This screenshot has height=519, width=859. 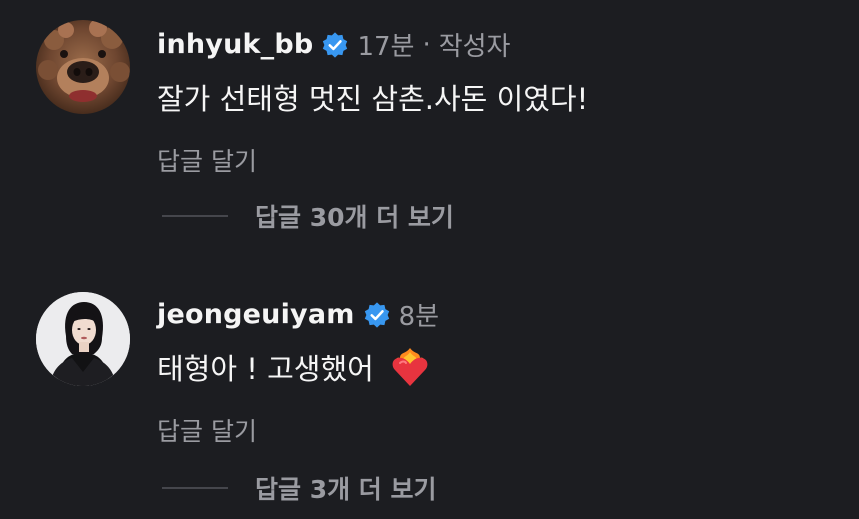 I want to click on view-more-replies-label: 답글 30개 더 보기, so click(x=354, y=217).